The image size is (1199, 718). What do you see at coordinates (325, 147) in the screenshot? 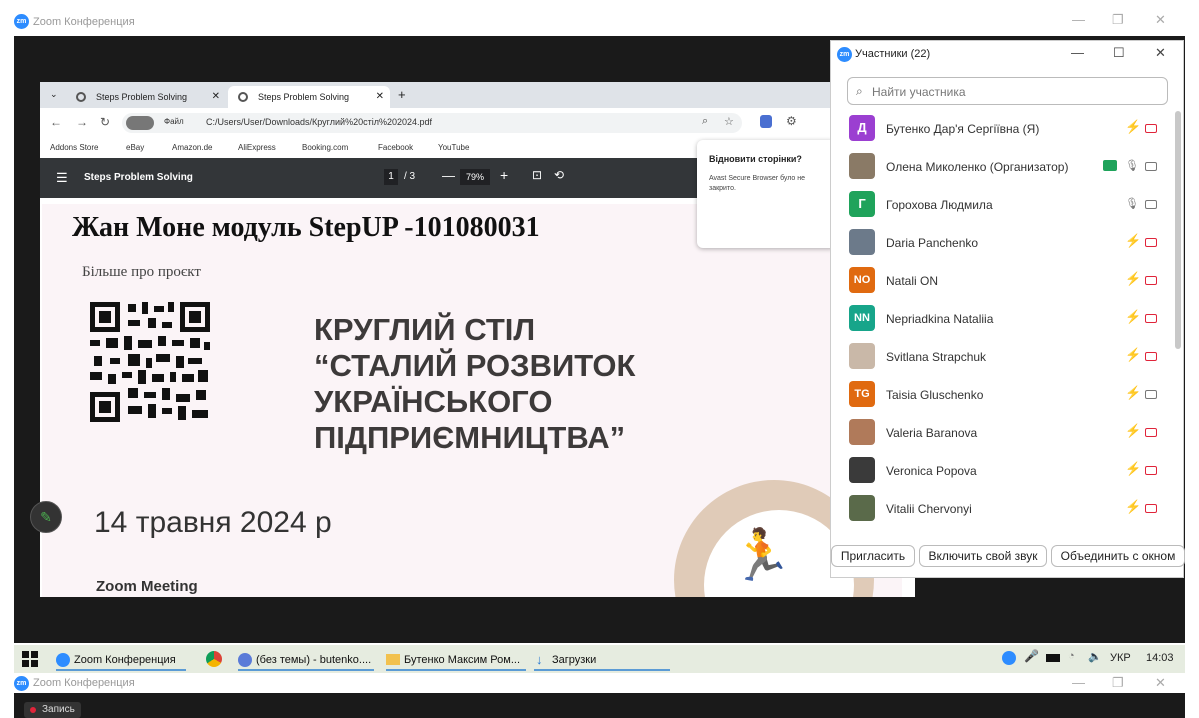
I see `bookmark-booking: Booking.com` at bounding box center [325, 147].